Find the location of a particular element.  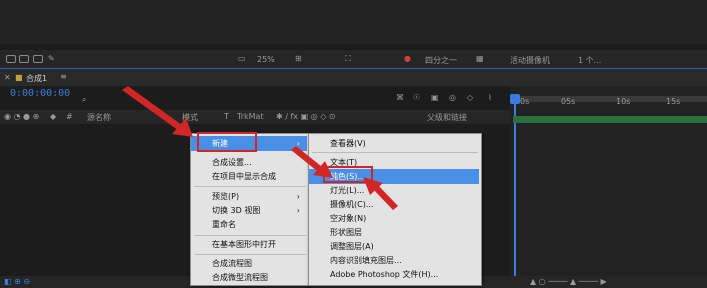

arrow-from-solid-icon is located at coordinates (380, 193).